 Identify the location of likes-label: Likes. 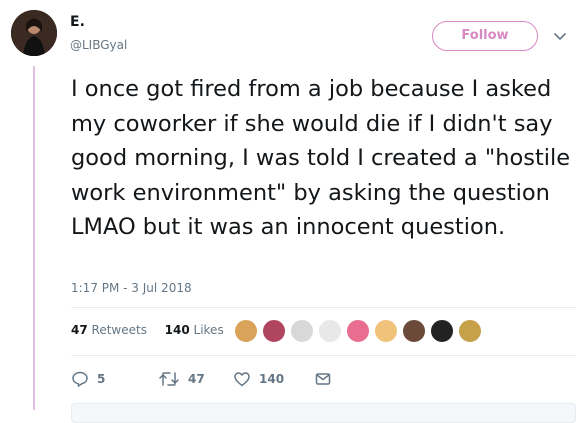
(209, 330).